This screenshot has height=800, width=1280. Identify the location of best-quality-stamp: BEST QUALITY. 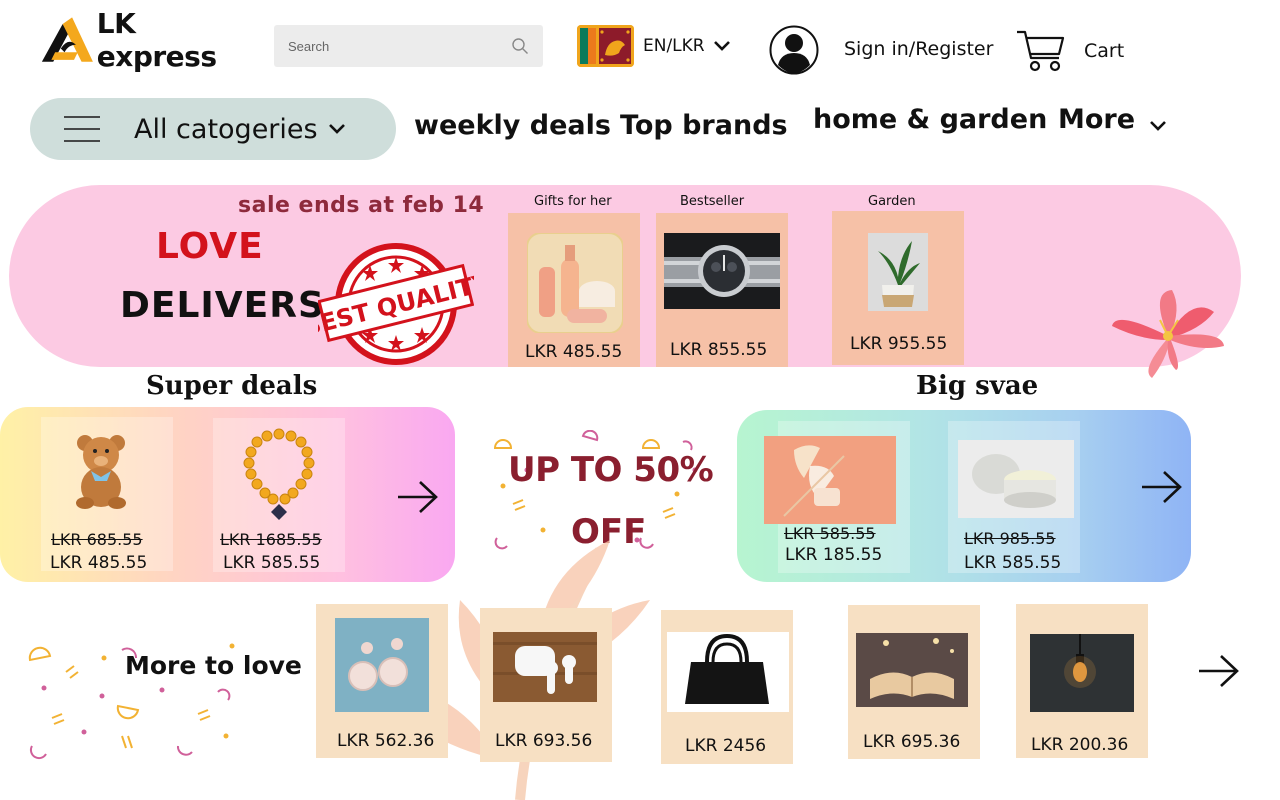
(396, 304).